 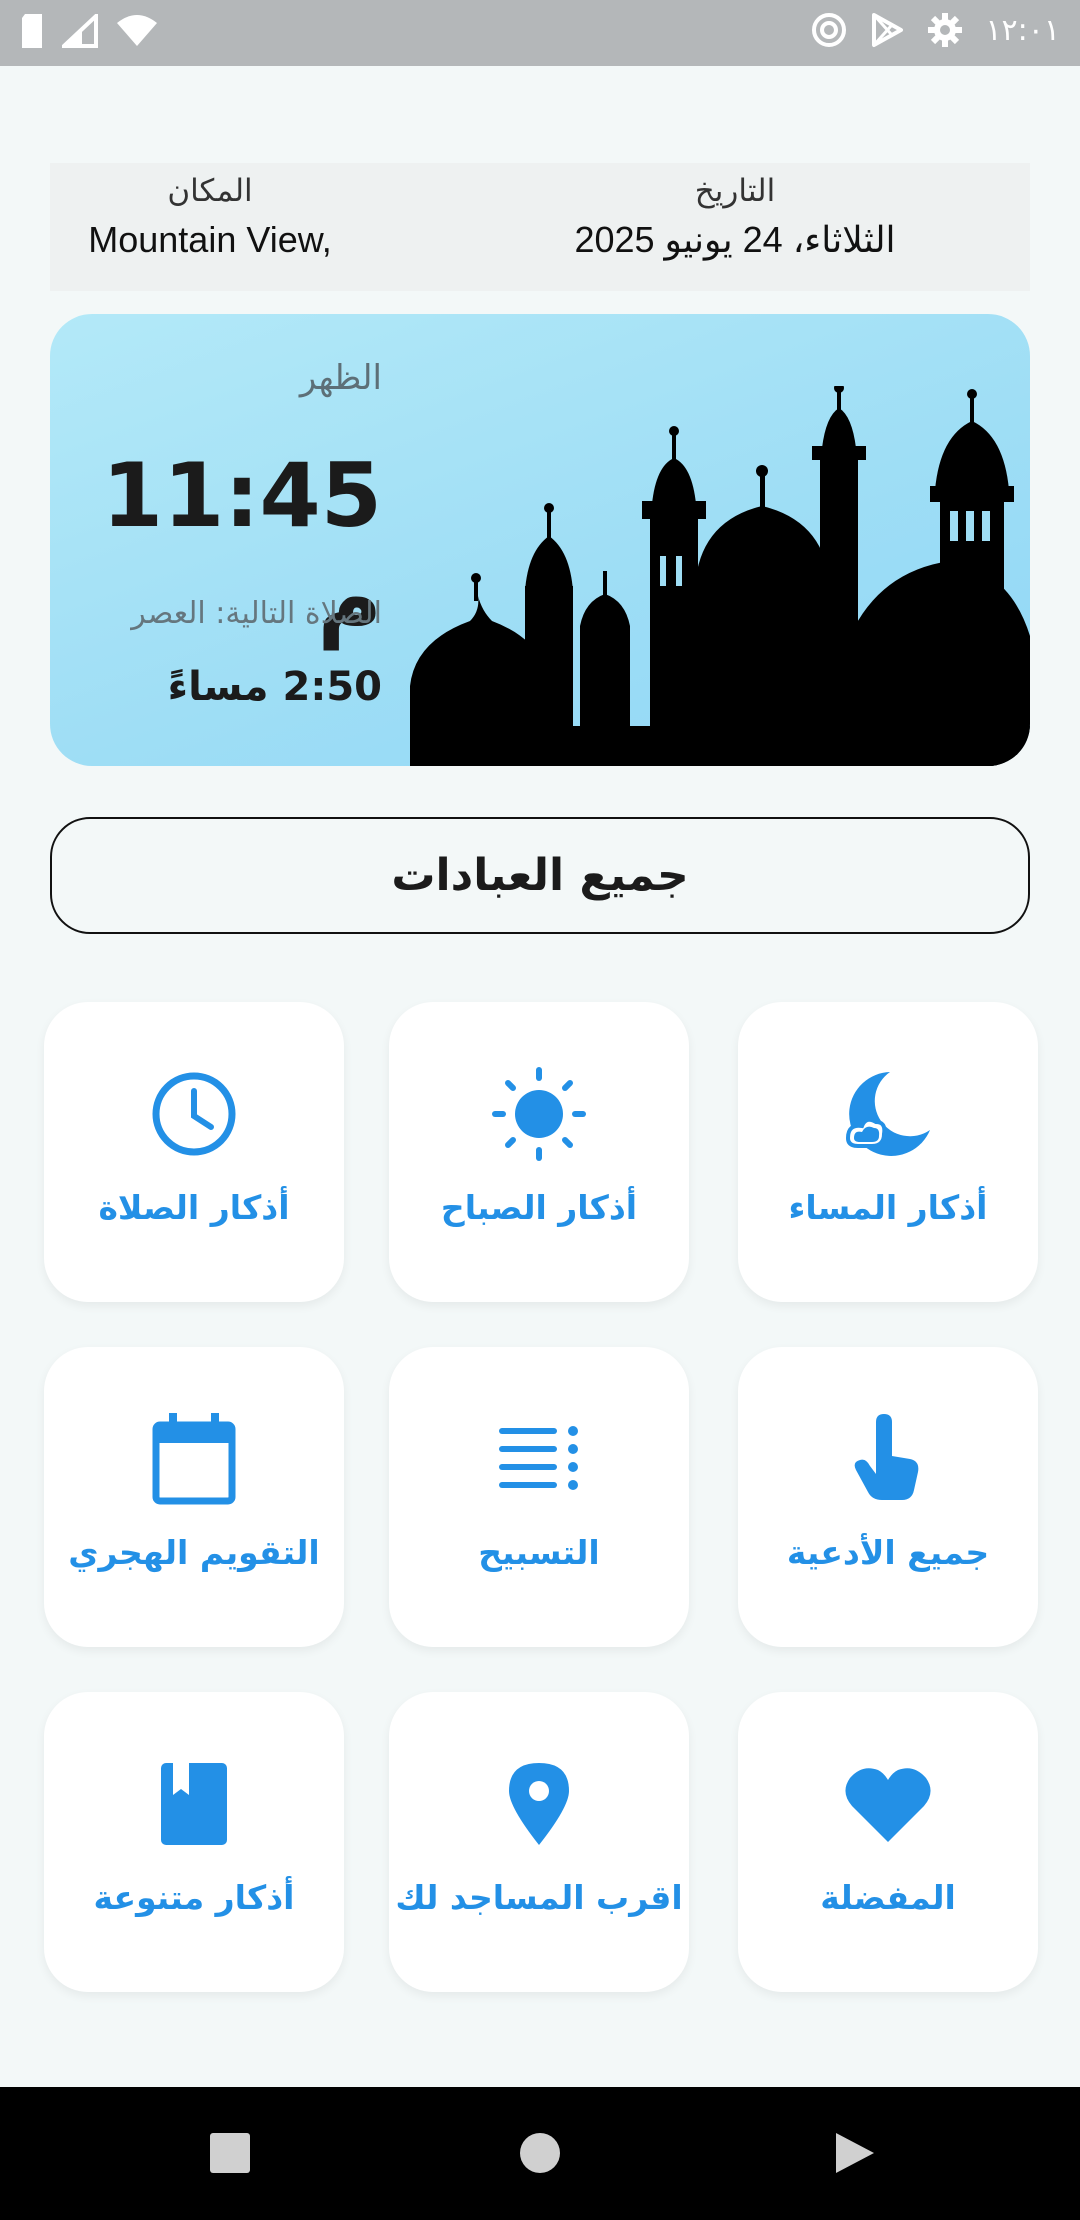 What do you see at coordinates (539, 1552) in the screenshot?
I see `tile-label: التسبيح` at bounding box center [539, 1552].